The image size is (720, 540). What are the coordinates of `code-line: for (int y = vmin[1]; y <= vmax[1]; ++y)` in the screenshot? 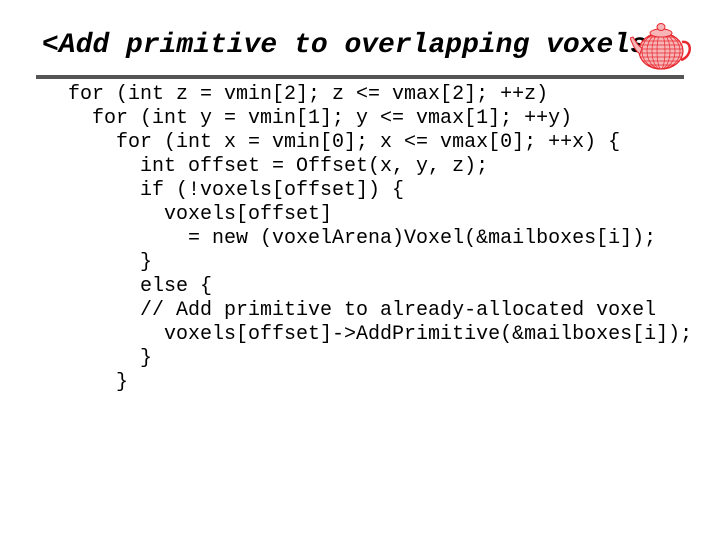 It's located at (320, 118).